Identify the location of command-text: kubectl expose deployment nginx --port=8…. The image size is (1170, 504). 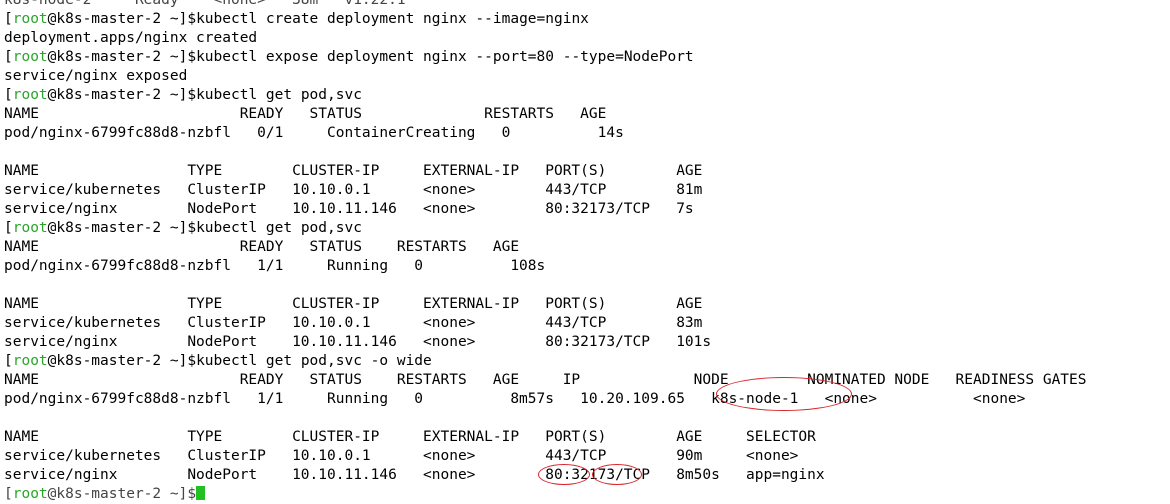
(445, 57).